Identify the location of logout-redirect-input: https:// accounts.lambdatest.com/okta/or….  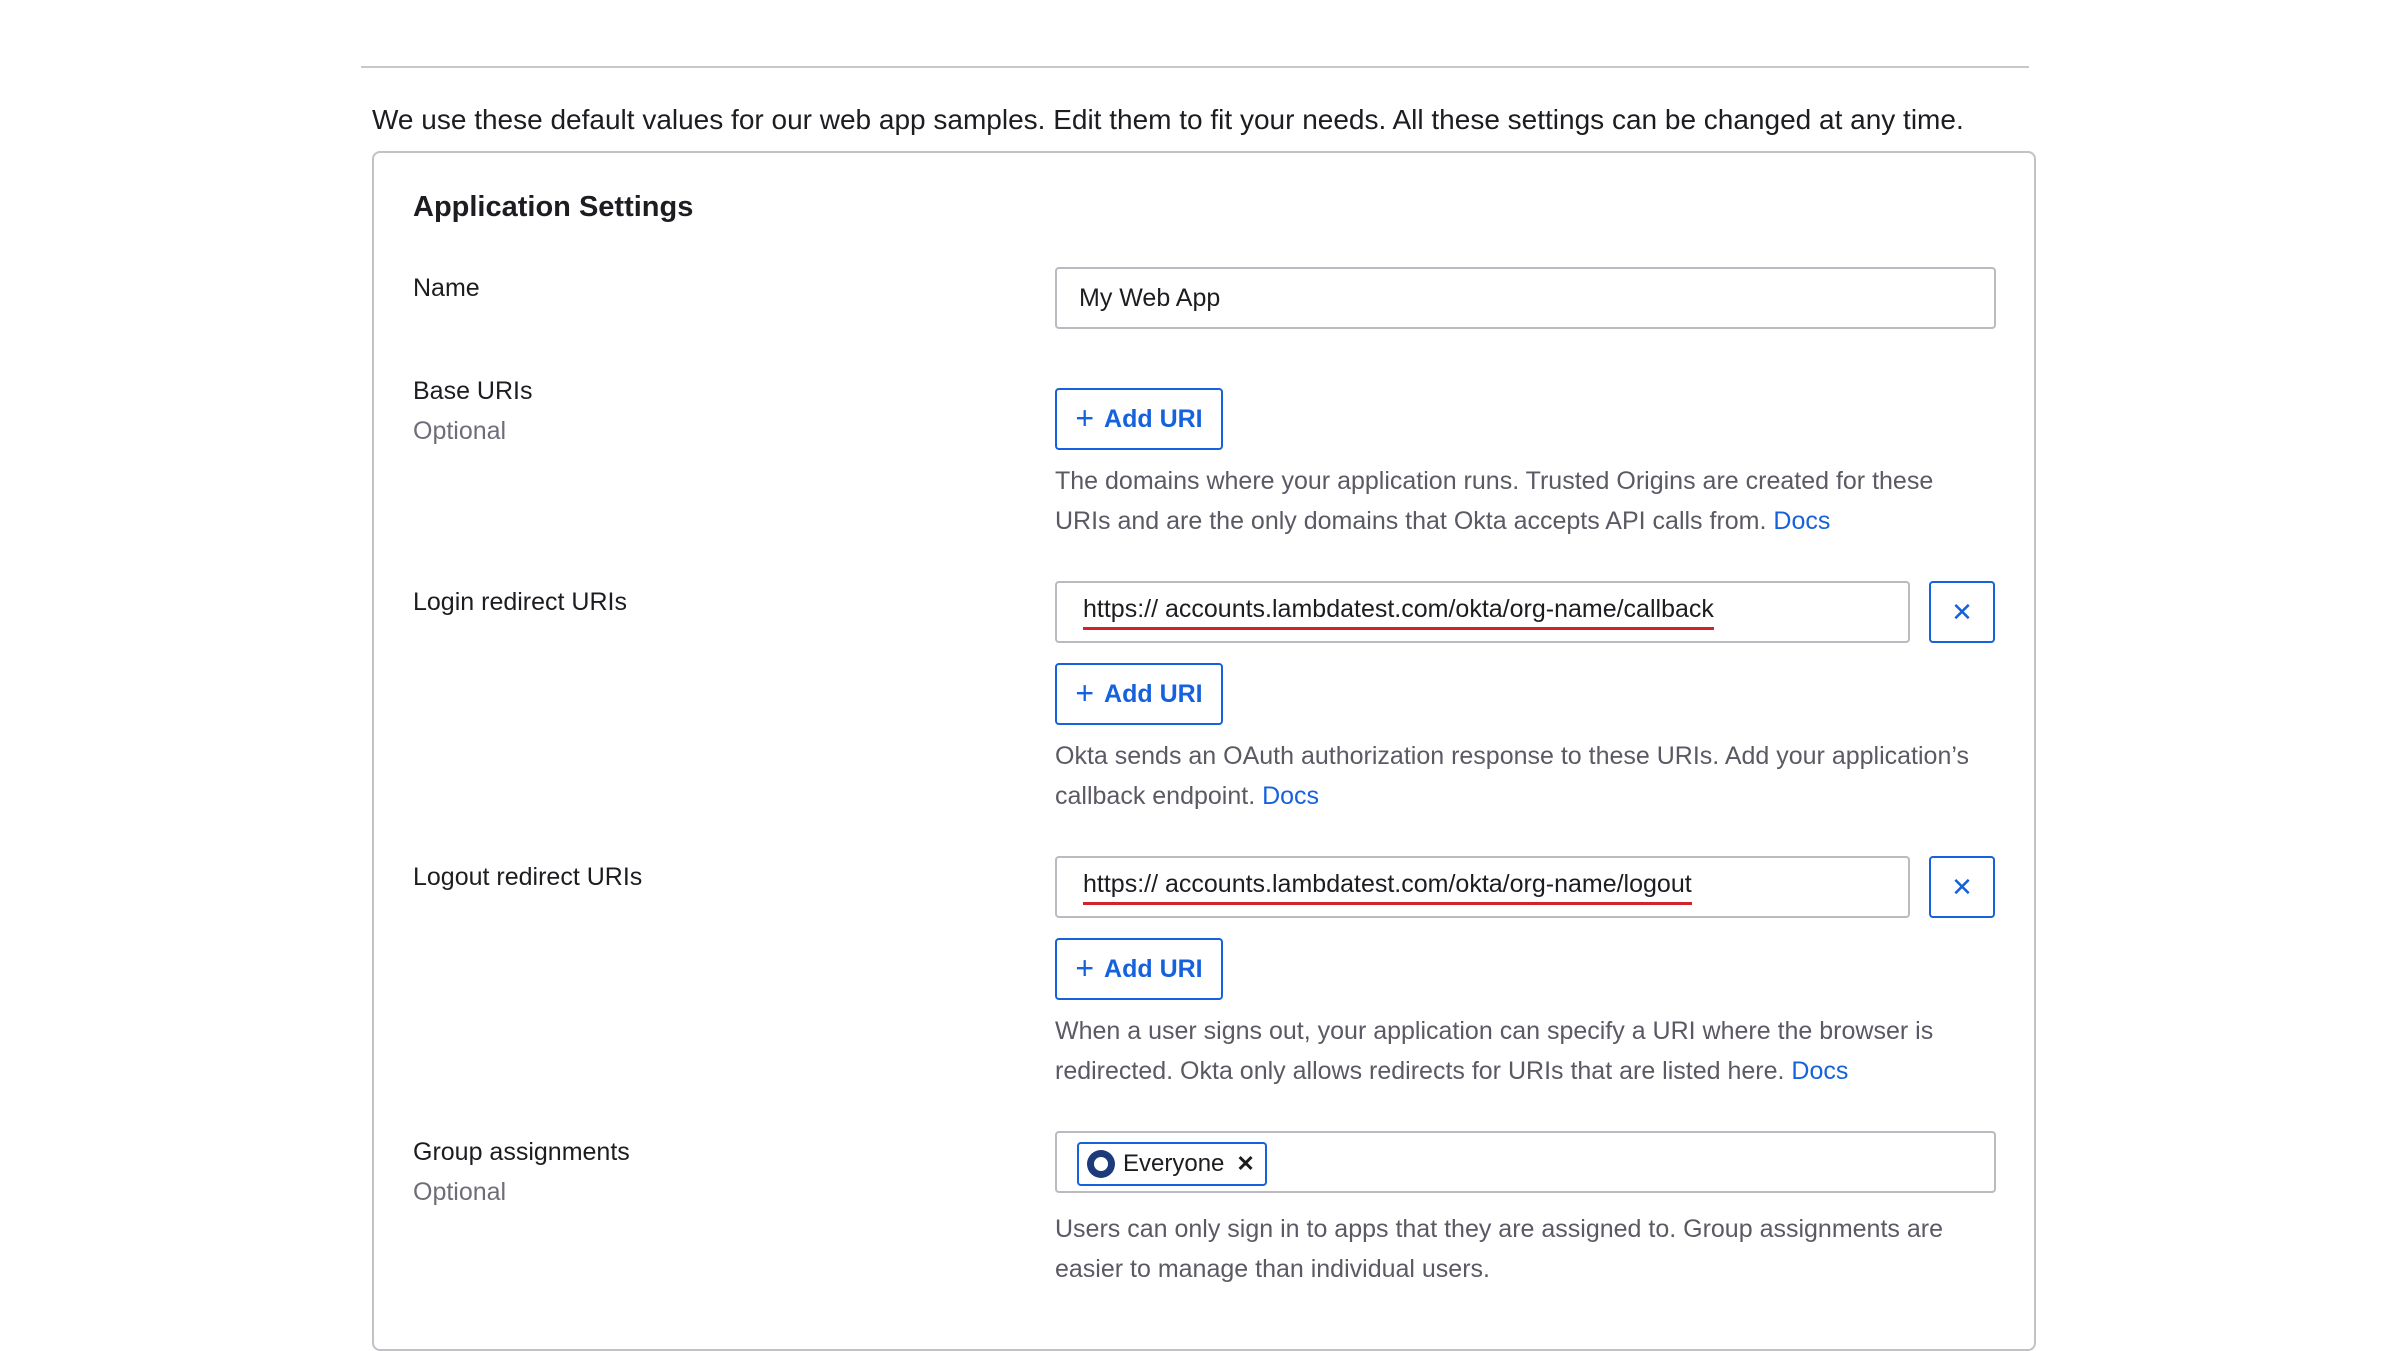
(1482, 887).